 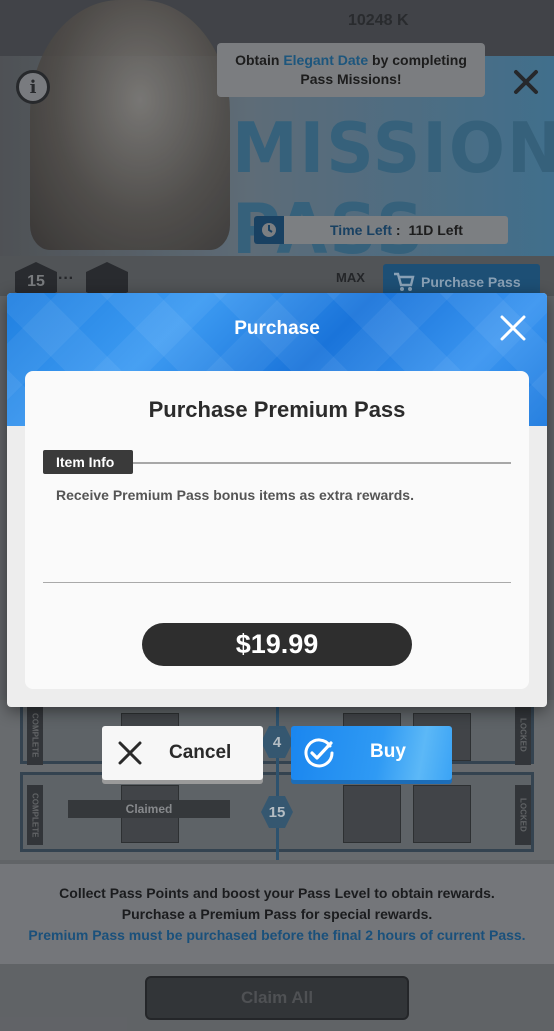 I want to click on cancel-button: Cancel, so click(x=182, y=753).